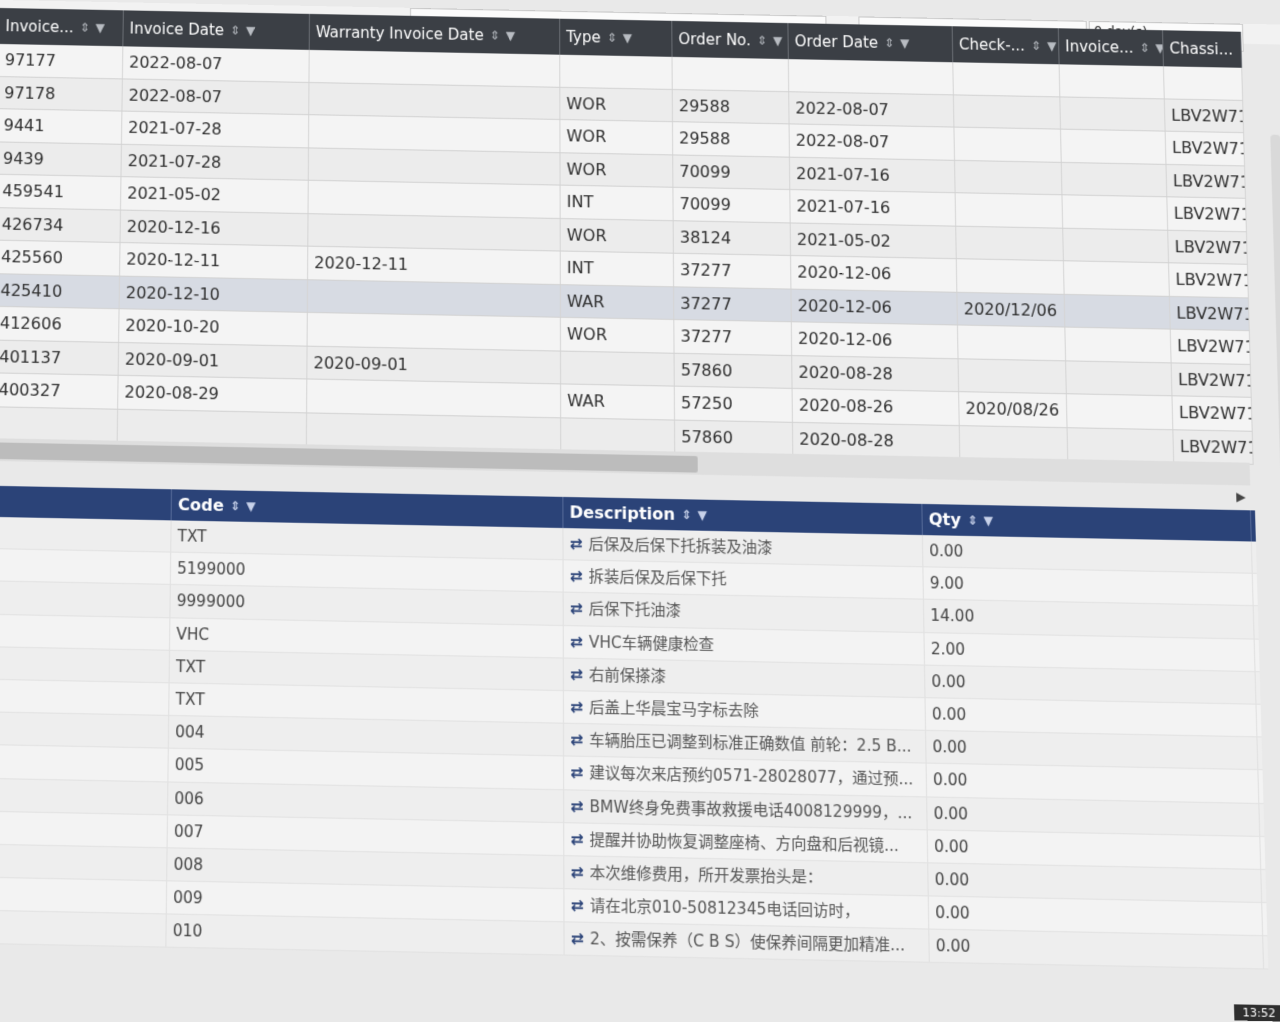 This screenshot has width=1280, height=1022. Describe the element at coordinates (177, 29) in the screenshot. I see `column-header-label: Invoice Date` at that location.